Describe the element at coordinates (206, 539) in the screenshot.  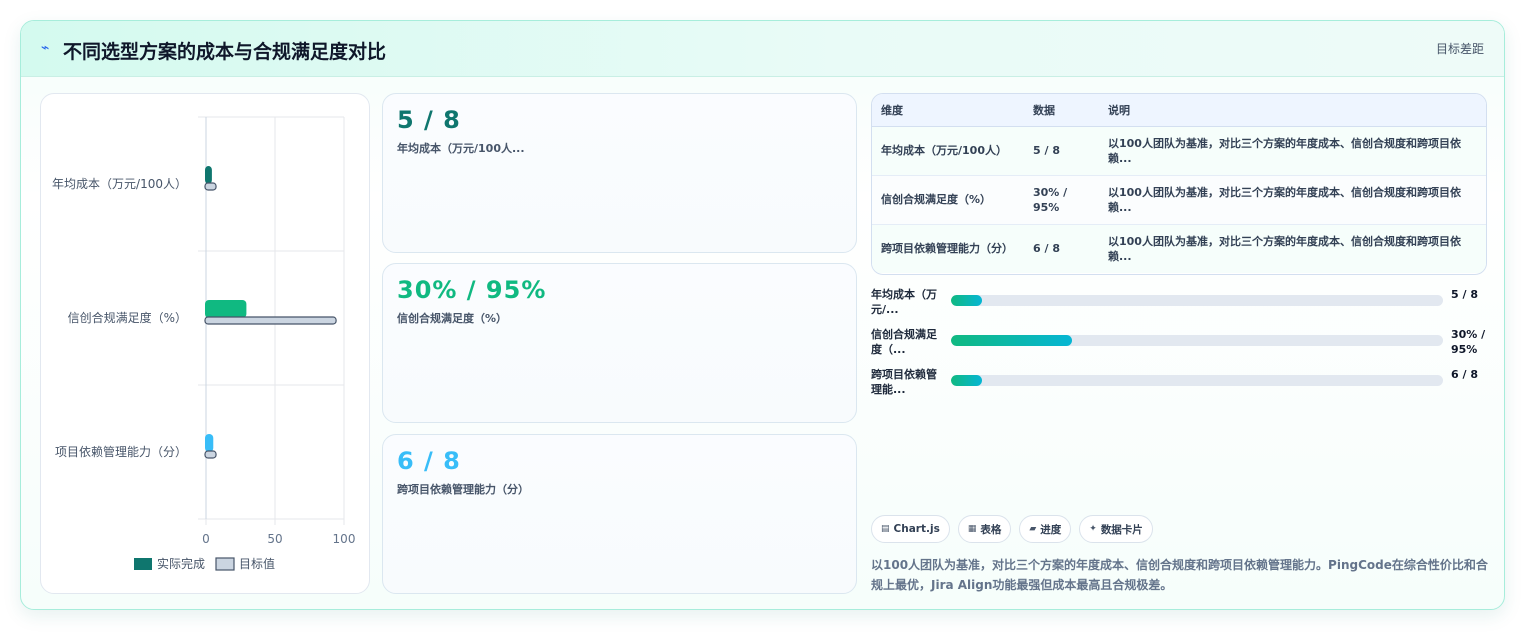
I see `x-tick-label: 0` at that location.